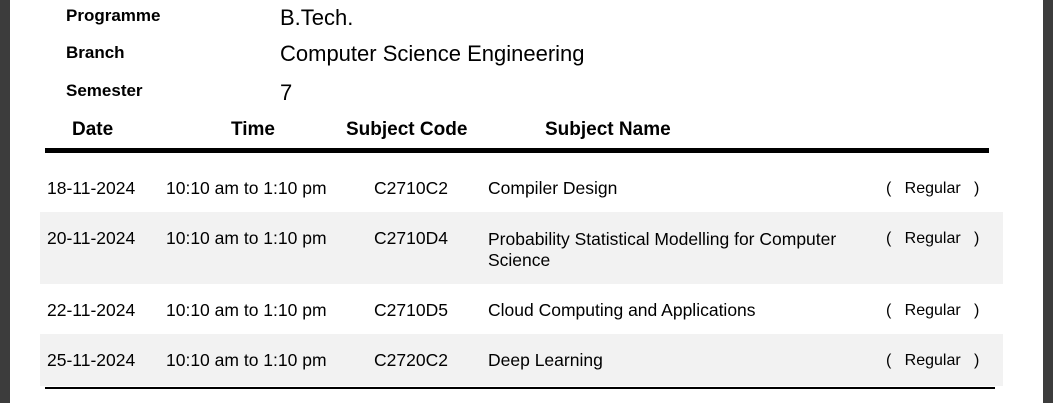 The image size is (1053, 403). Describe the element at coordinates (553, 188) in the screenshot. I see `subject-name: Compiler Design` at that location.